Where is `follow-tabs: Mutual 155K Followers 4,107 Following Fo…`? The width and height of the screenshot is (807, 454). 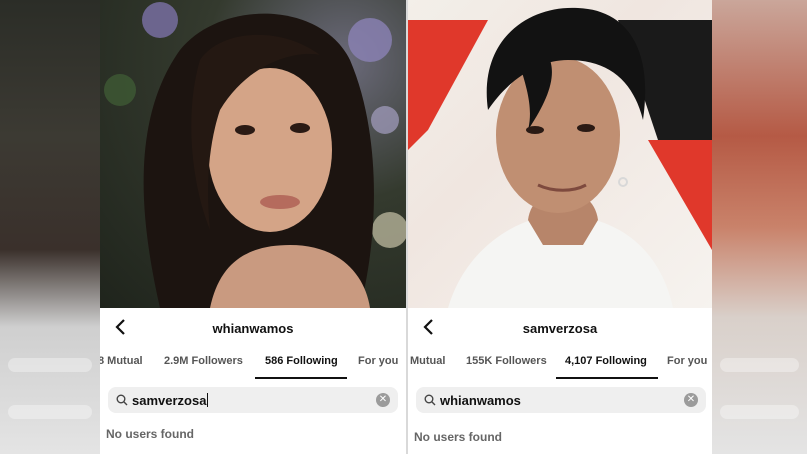
follow-tabs: Mutual 155K Followers 4,107 Following Fo… is located at coordinates (560, 365).